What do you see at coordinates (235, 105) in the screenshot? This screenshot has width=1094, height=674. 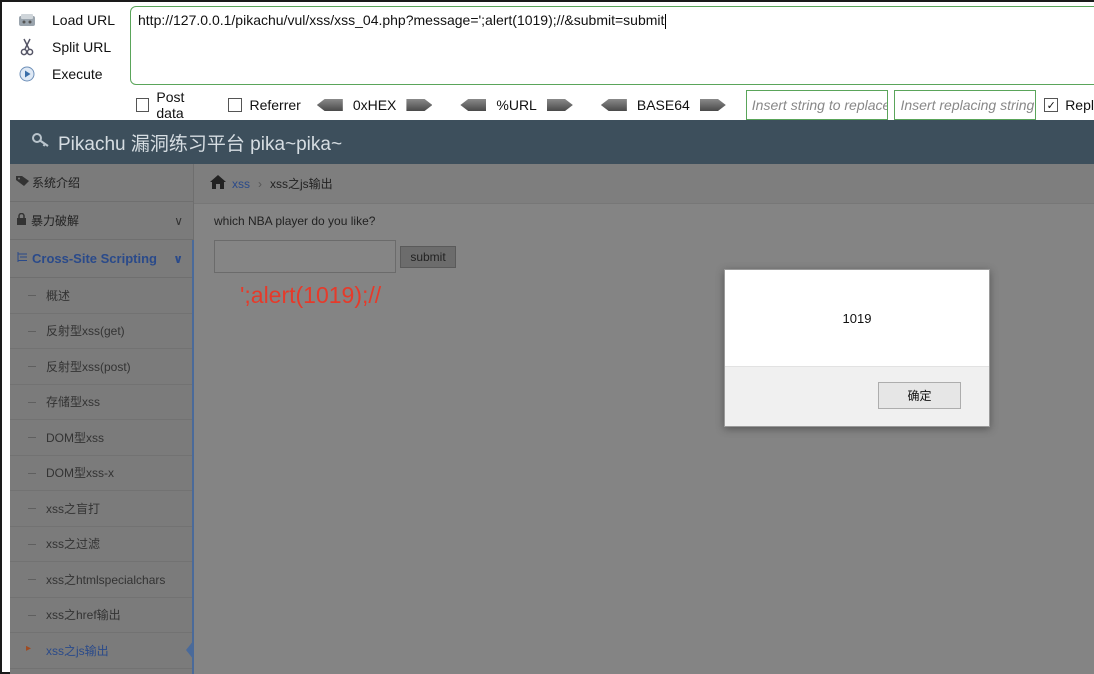 I see `referrer-checkbox` at bounding box center [235, 105].